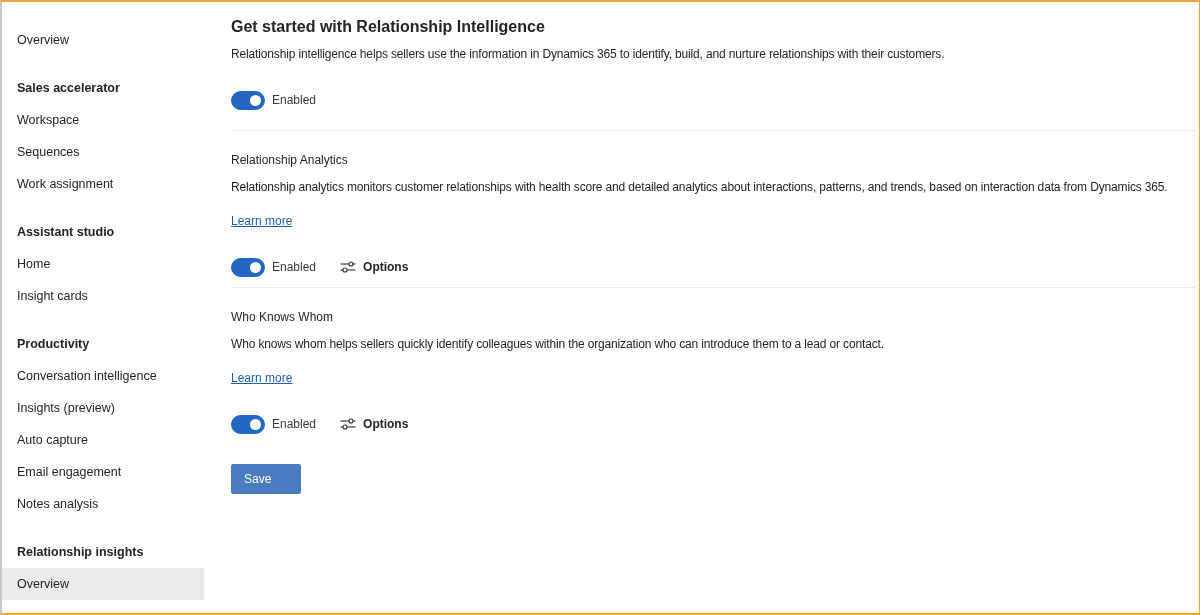 The height and width of the screenshot is (615, 1200). I want to click on nav-item: Sequences, so click(103, 152).